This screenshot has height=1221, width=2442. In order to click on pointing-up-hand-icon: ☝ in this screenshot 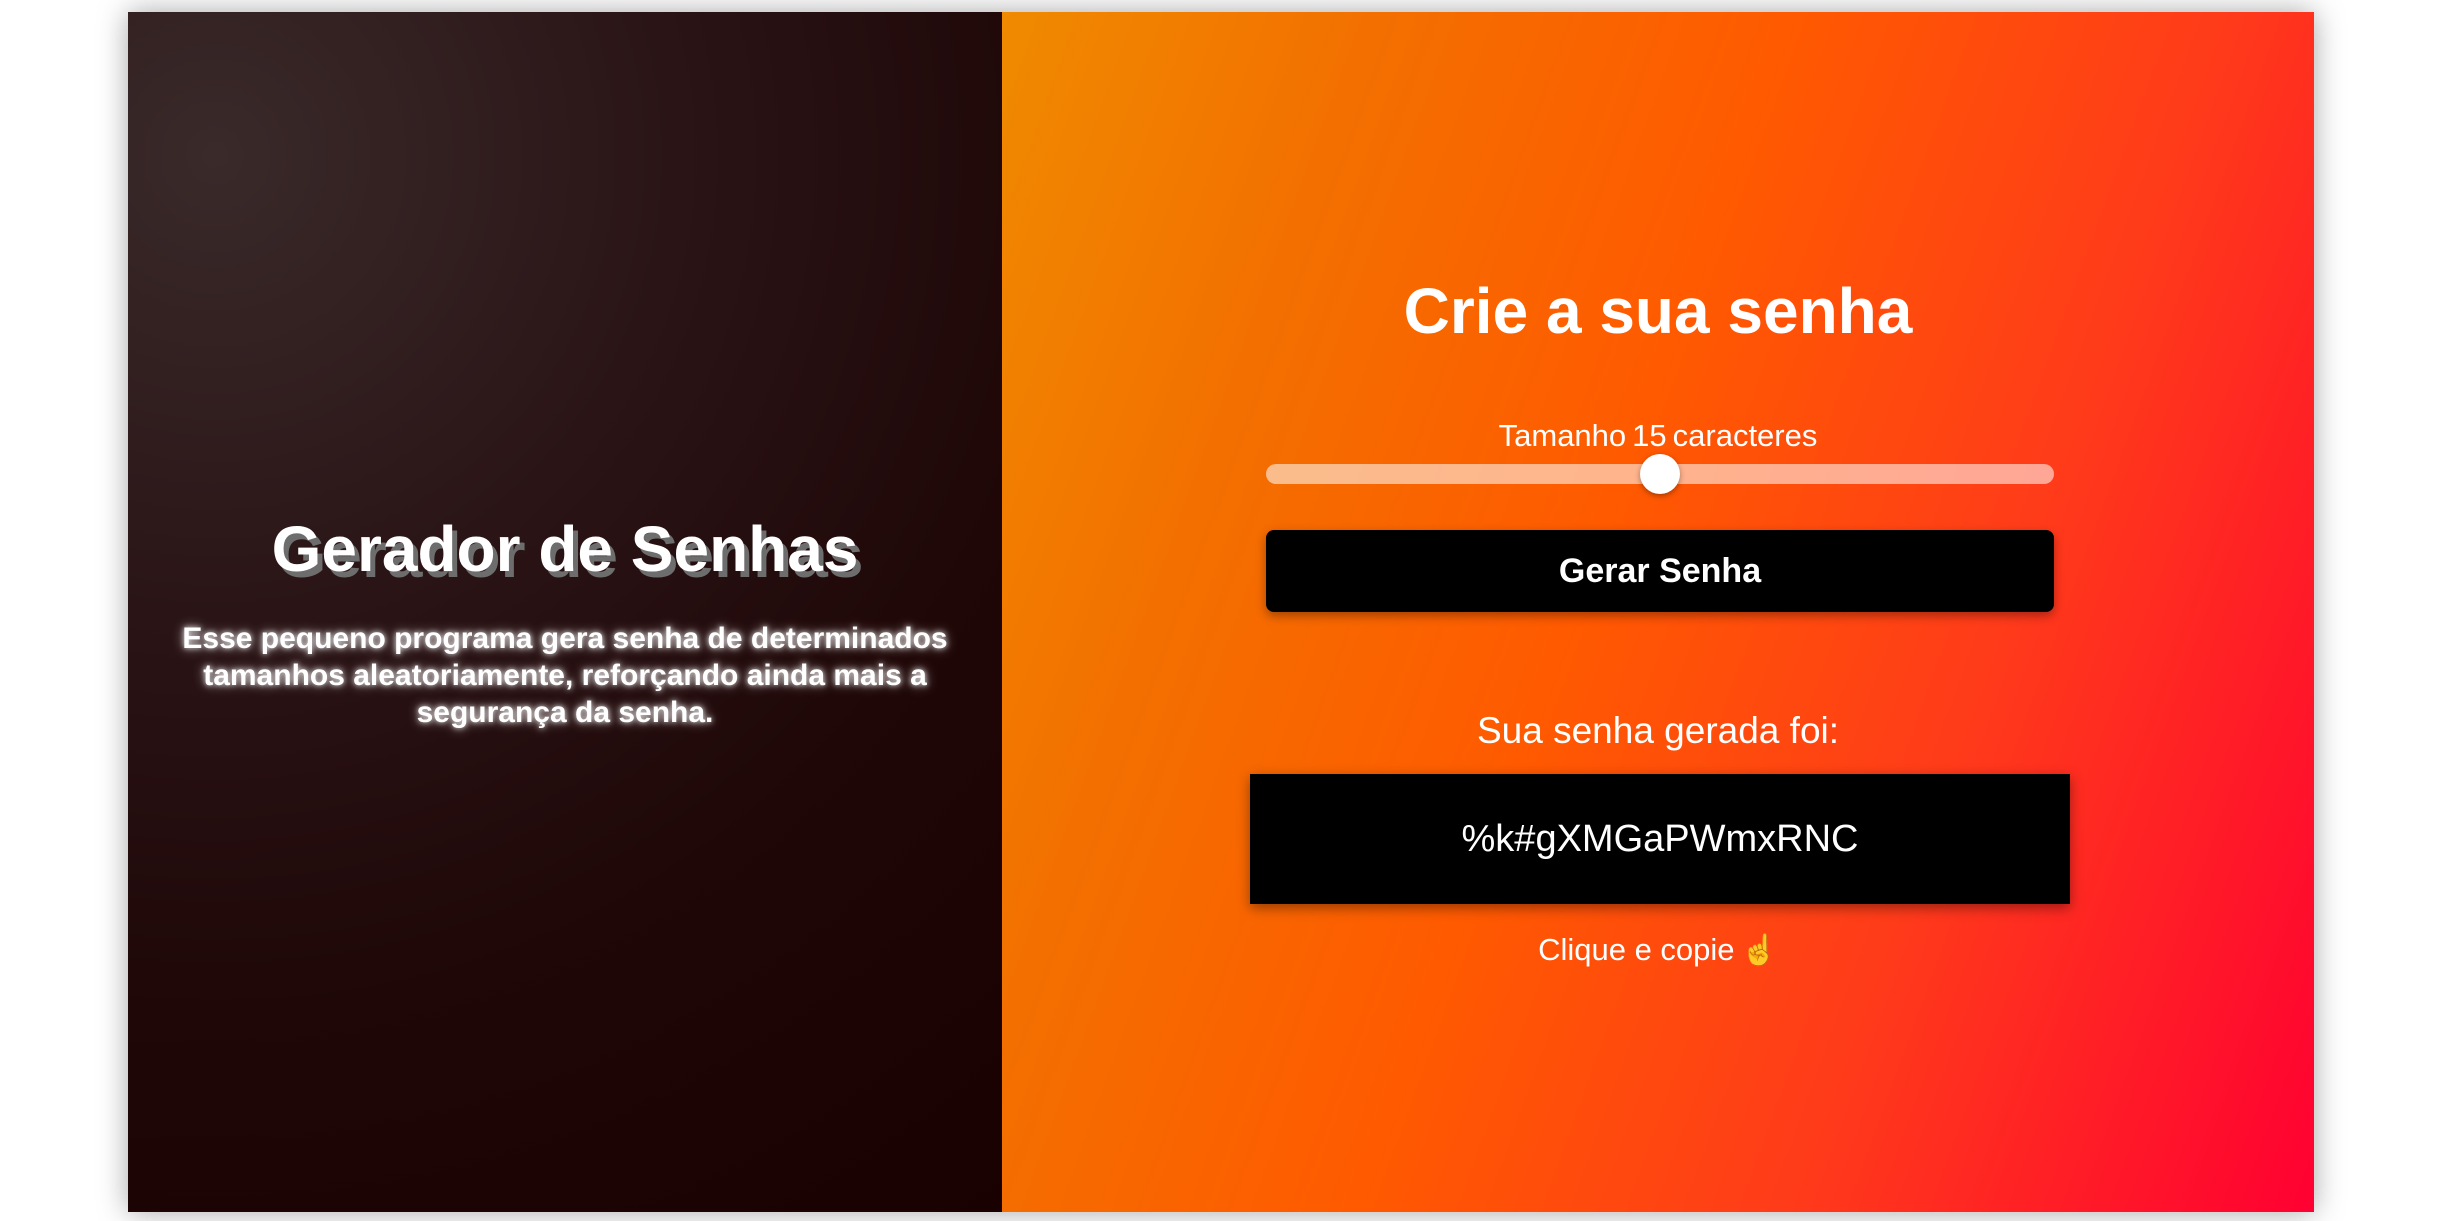, I will do `click(1759, 950)`.